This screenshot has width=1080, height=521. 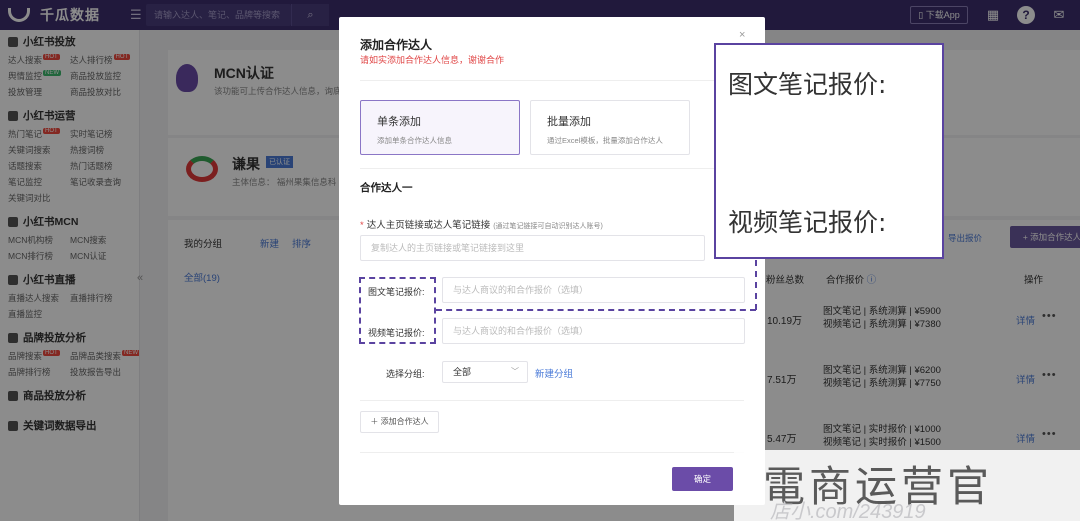 I want to click on plus-icon: ＋, so click(x=374, y=421).